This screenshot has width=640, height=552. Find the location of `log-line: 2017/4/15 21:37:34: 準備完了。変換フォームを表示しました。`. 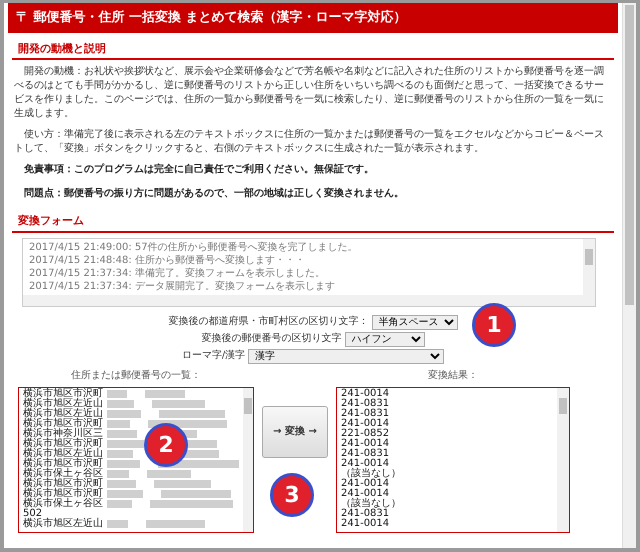

log-line: 2017/4/15 21:37:34: 準備完了。変換フォームを表示しました。 is located at coordinates (177, 273).